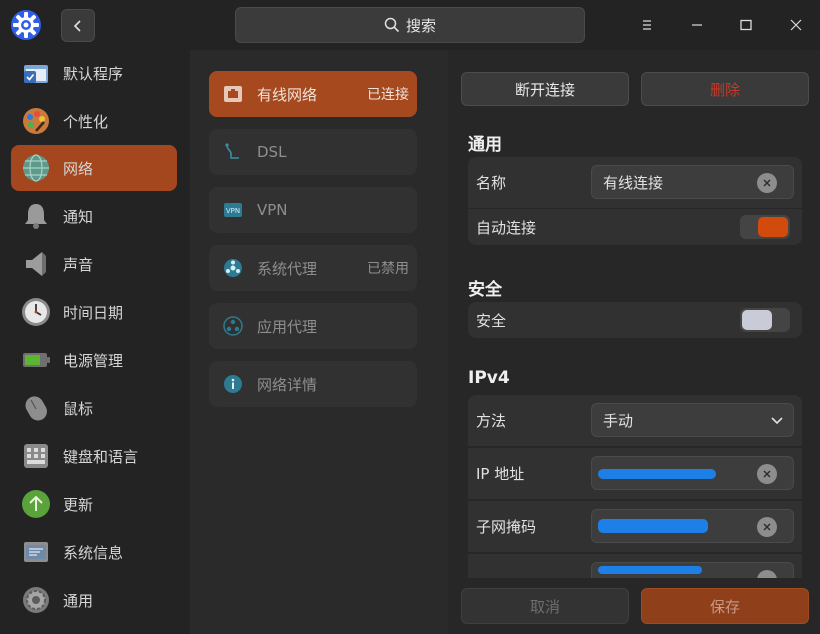  I want to click on network-item-label: 系统代理, so click(287, 268).